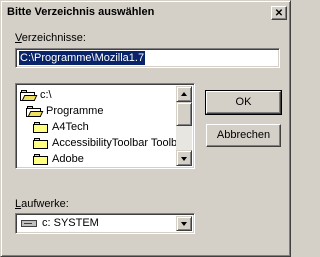 The image size is (320, 257). I want to click on arrow-down-icon, so click(184, 159).